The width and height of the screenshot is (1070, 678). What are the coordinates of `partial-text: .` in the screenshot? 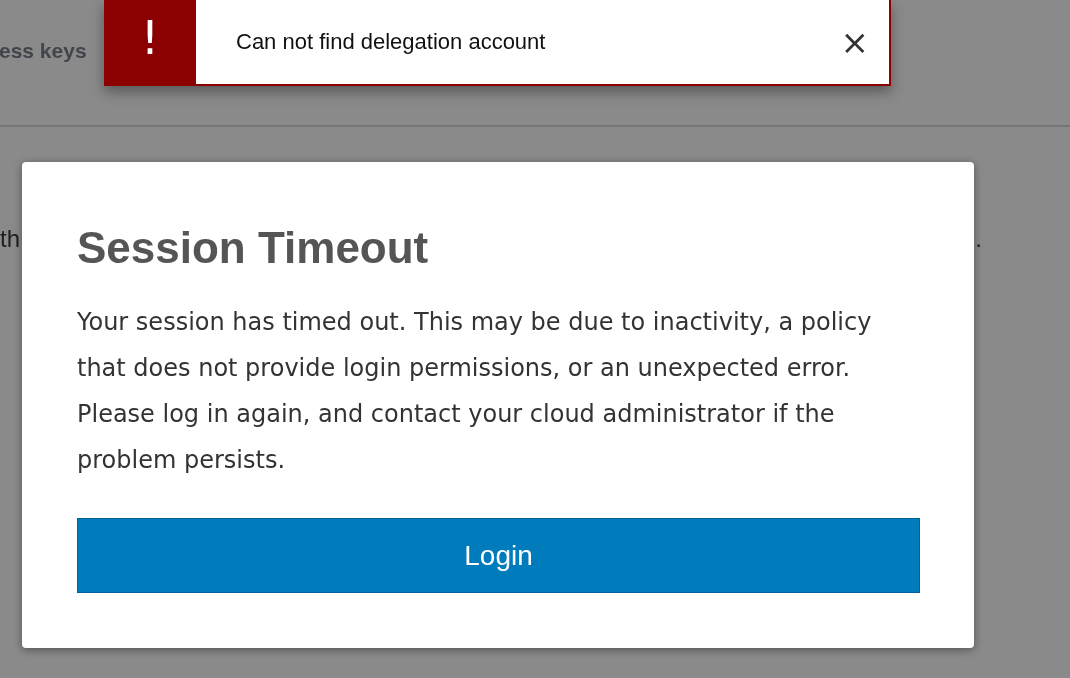 It's located at (978, 239).